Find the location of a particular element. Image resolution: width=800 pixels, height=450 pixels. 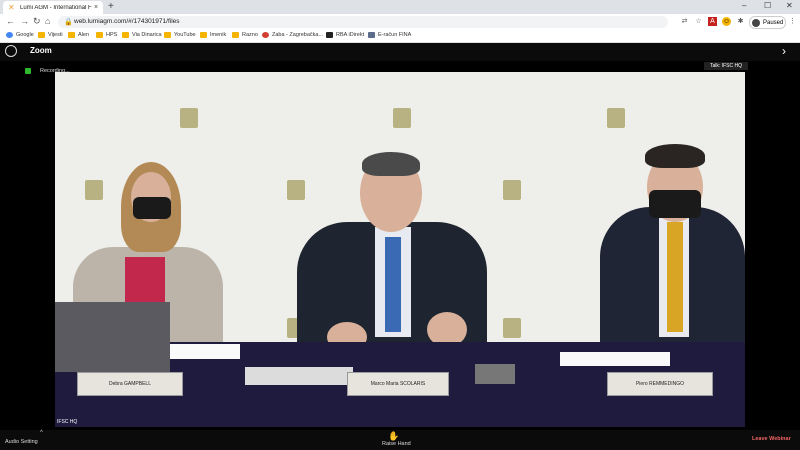

extension-smile-icon: ☺ is located at coordinates (726, 21).